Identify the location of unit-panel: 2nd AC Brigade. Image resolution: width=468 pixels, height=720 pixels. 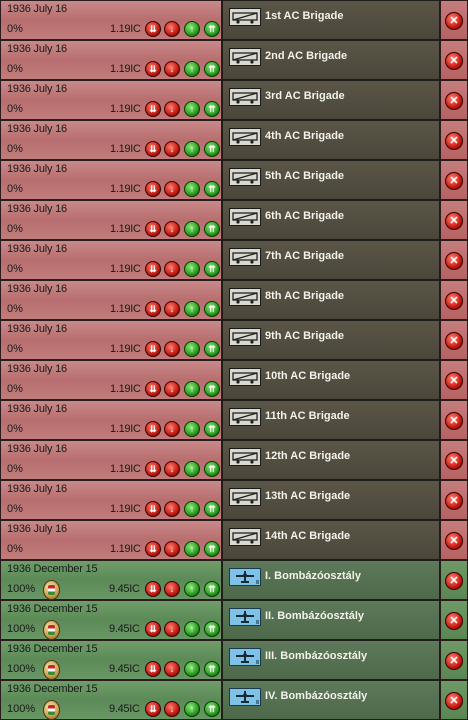
(331, 60).